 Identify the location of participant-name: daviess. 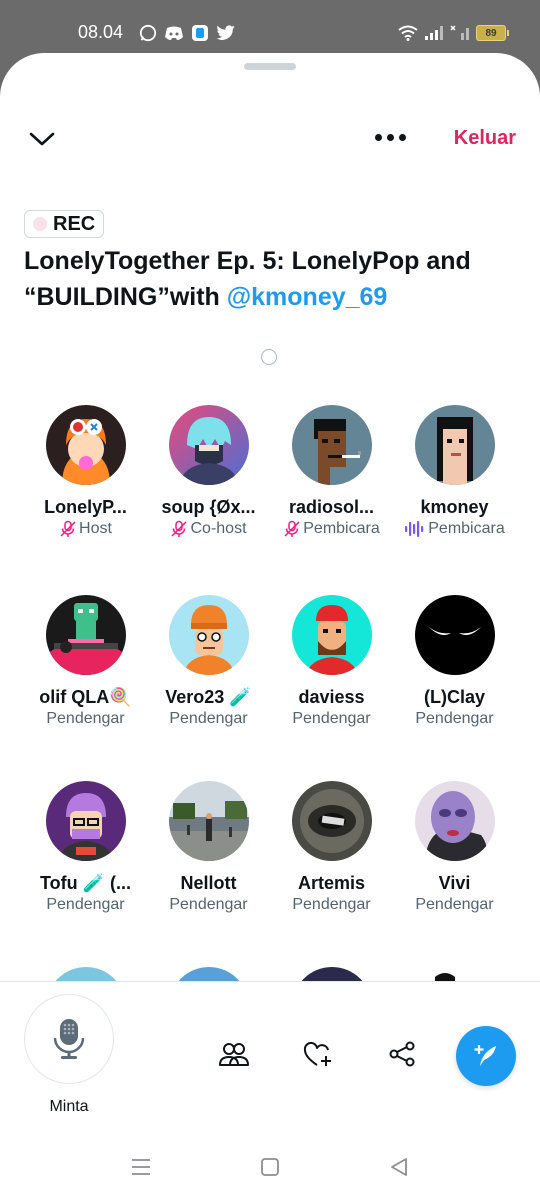
(331, 697).